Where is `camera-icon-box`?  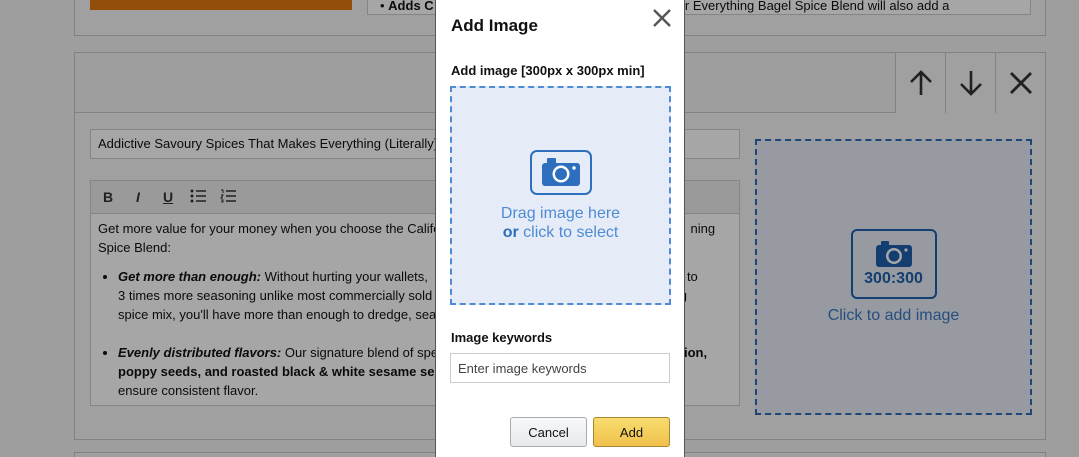
camera-icon-box is located at coordinates (560, 172).